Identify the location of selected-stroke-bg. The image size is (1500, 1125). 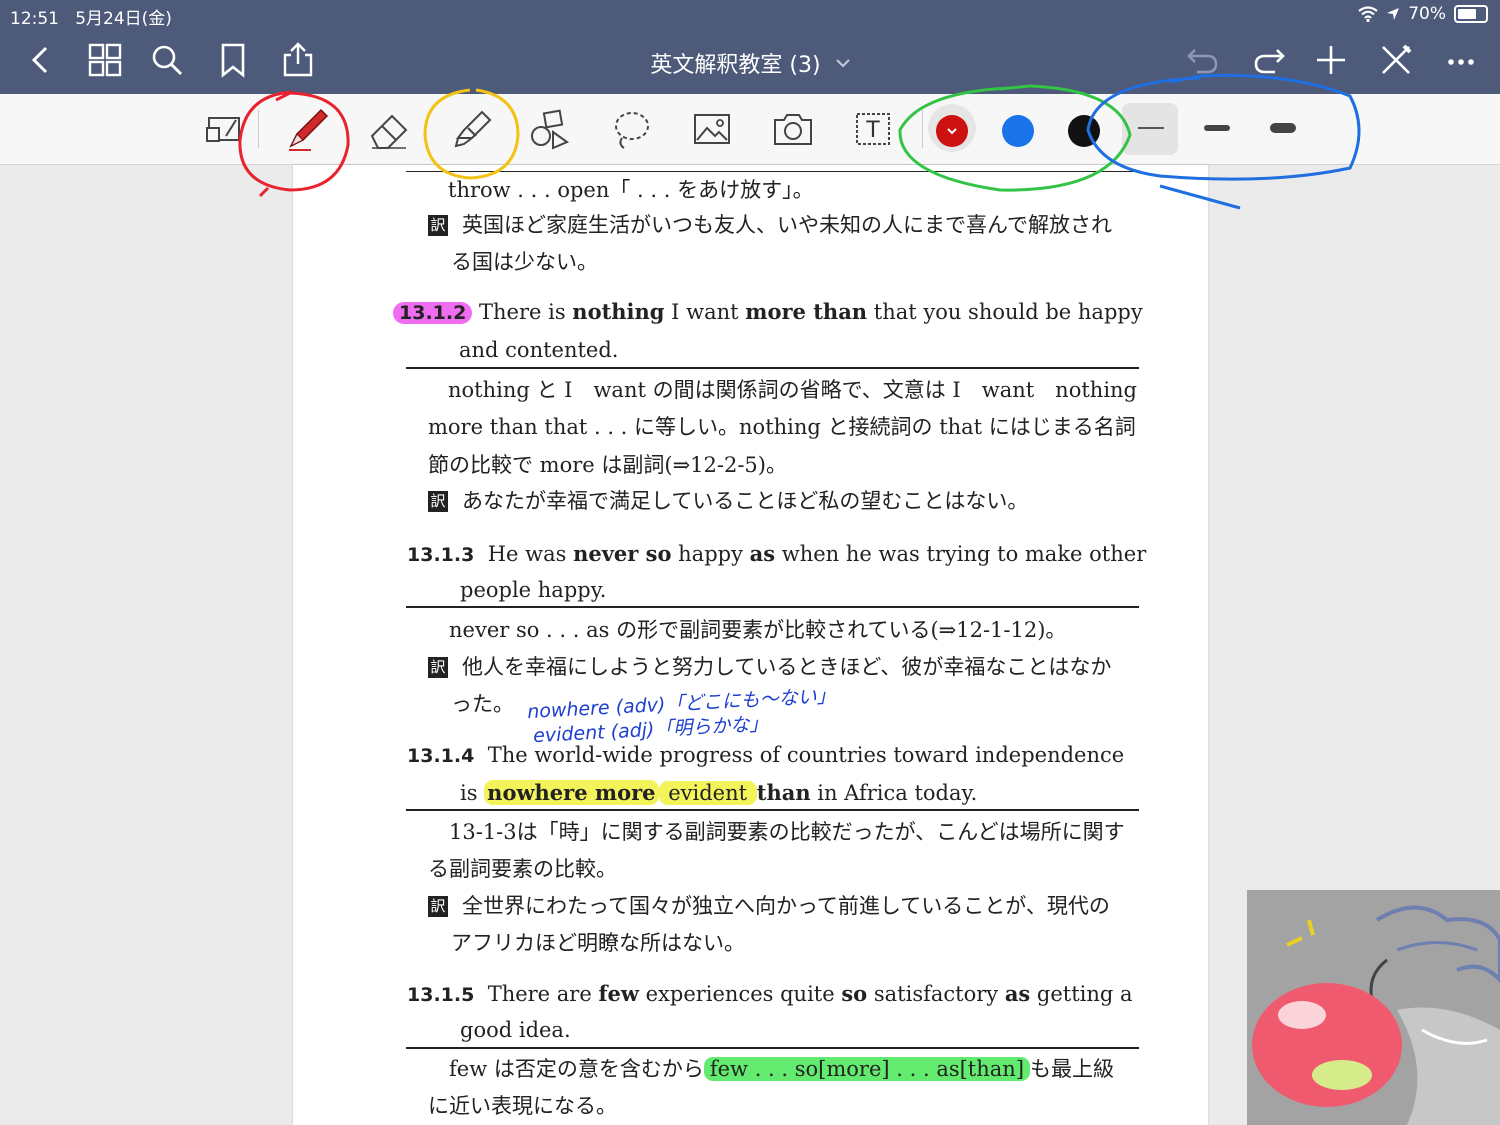
(1150, 129).